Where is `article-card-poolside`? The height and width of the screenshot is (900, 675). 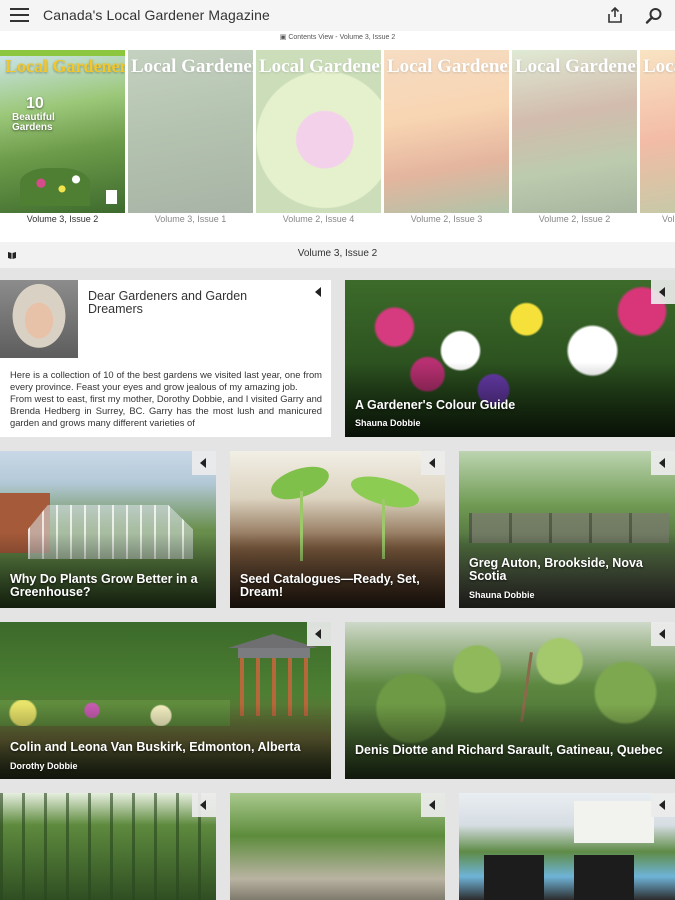
article-card-poolside is located at coordinates (567, 846).